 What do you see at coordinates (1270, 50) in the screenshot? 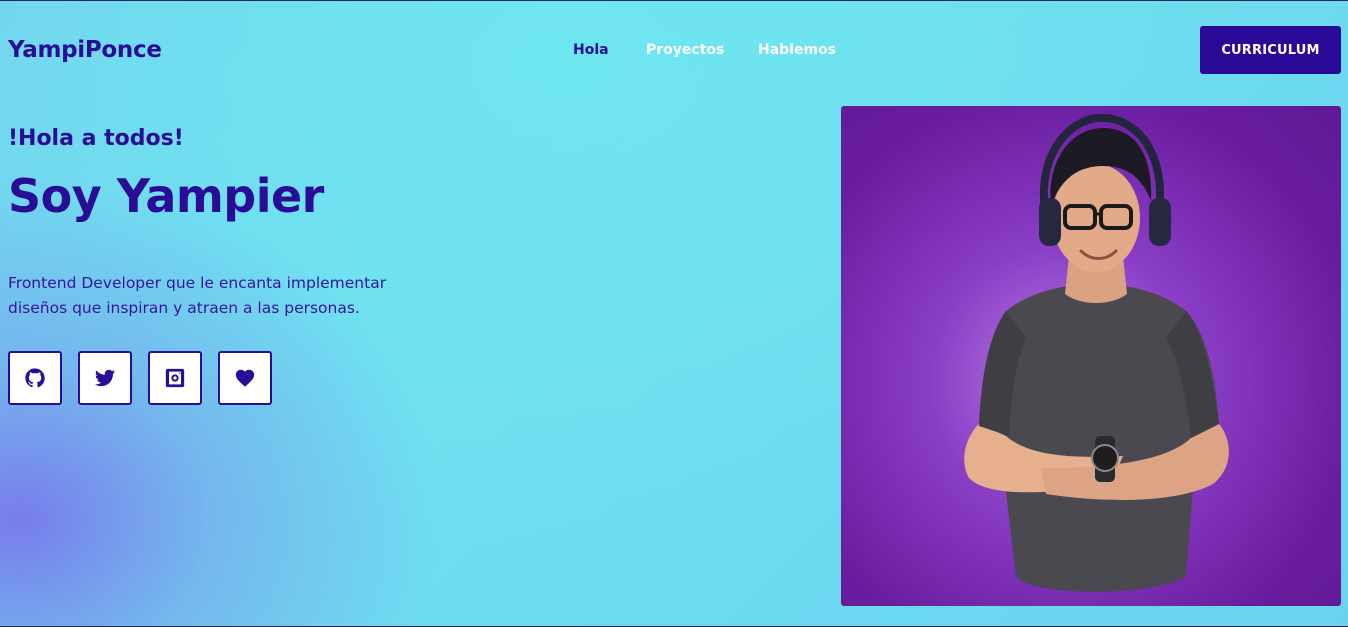
I see `curriculum-button: CURRICULUM` at bounding box center [1270, 50].